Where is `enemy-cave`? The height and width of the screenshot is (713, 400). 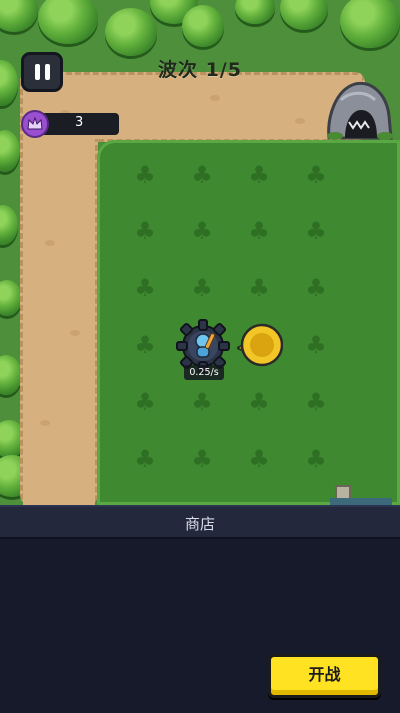
enemy-cave is located at coordinates (360, 110).